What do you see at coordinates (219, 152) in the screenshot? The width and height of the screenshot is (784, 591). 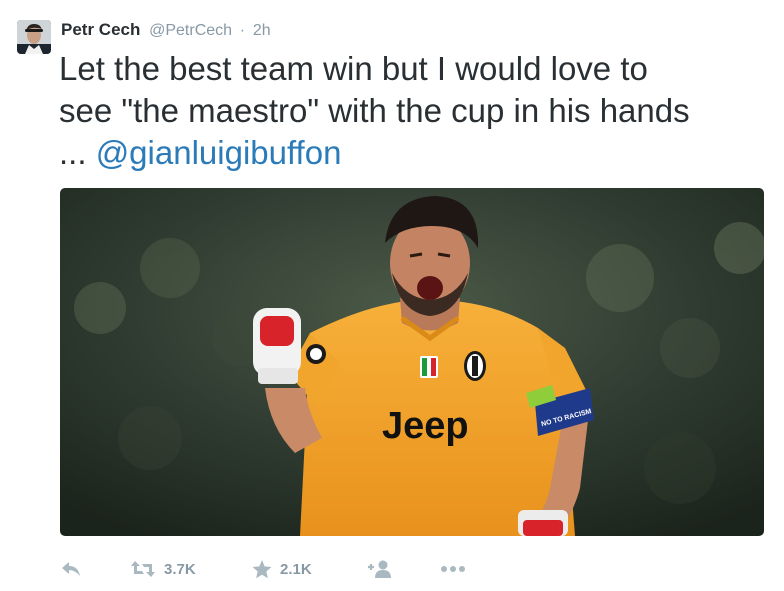 I see `mention-link: @gianluigibuffon` at bounding box center [219, 152].